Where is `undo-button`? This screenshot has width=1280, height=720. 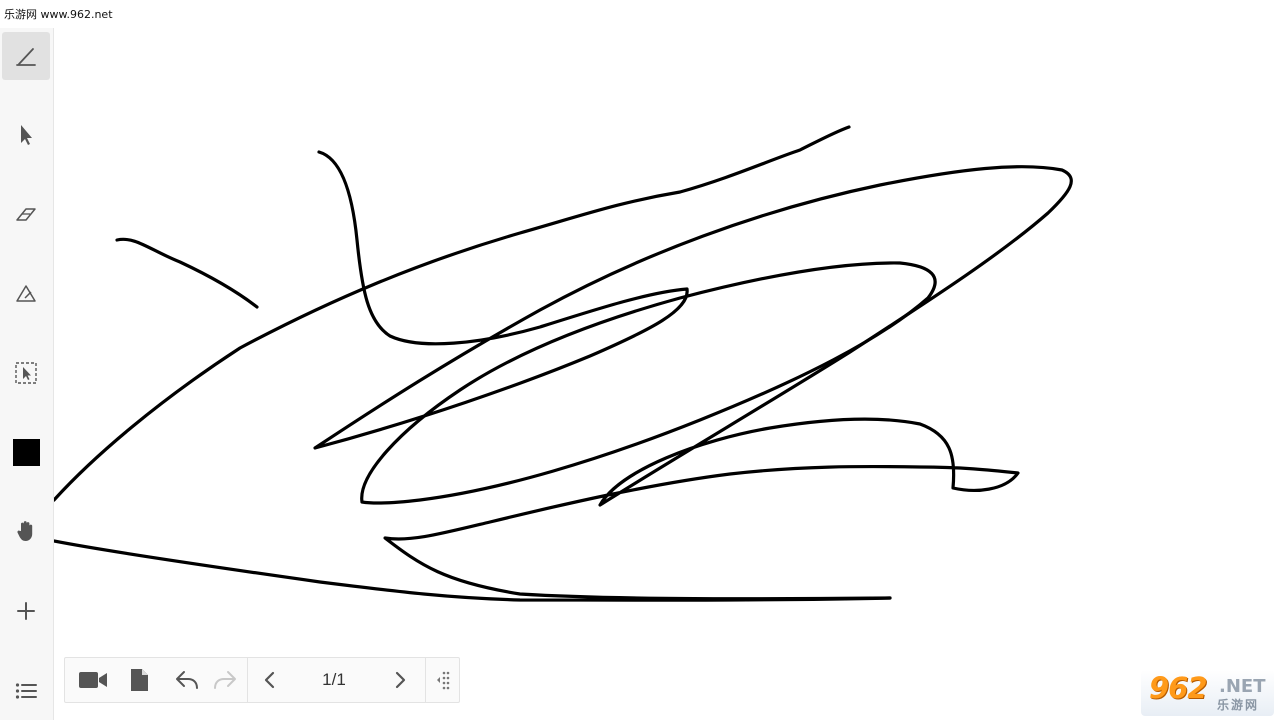
undo-button is located at coordinates (187, 680).